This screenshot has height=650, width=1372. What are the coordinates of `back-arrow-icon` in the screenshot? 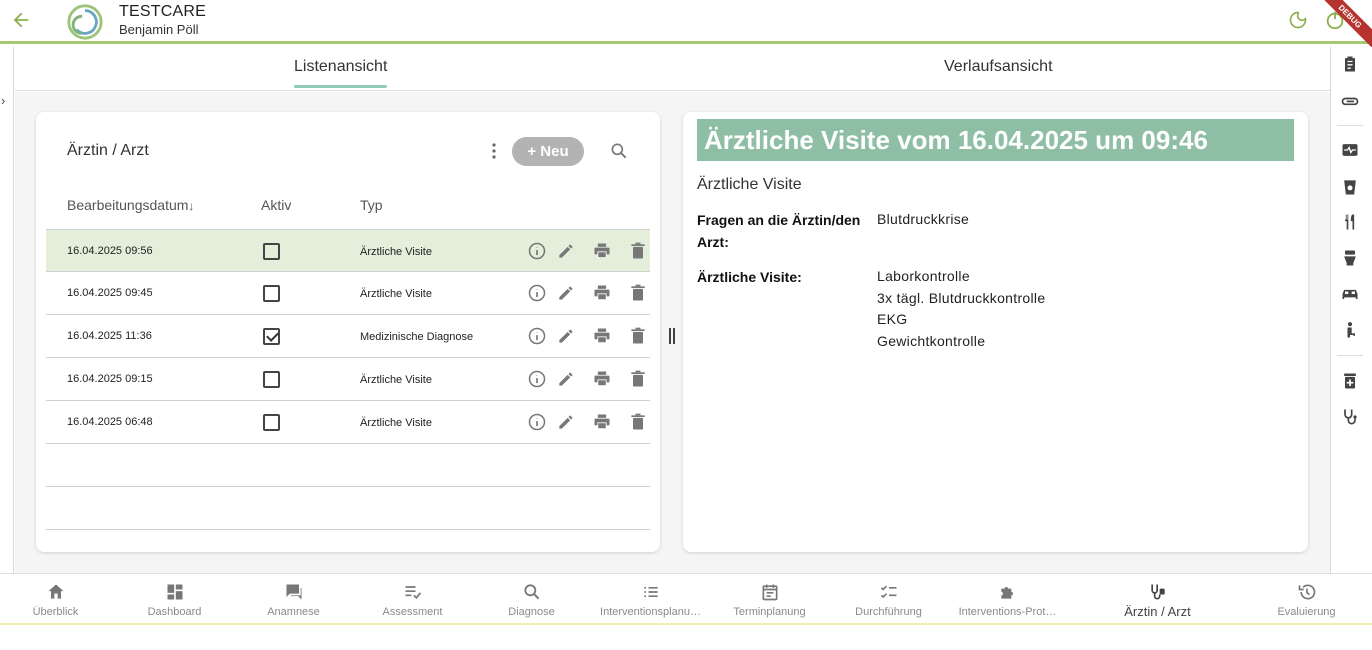 It's located at (21, 20).